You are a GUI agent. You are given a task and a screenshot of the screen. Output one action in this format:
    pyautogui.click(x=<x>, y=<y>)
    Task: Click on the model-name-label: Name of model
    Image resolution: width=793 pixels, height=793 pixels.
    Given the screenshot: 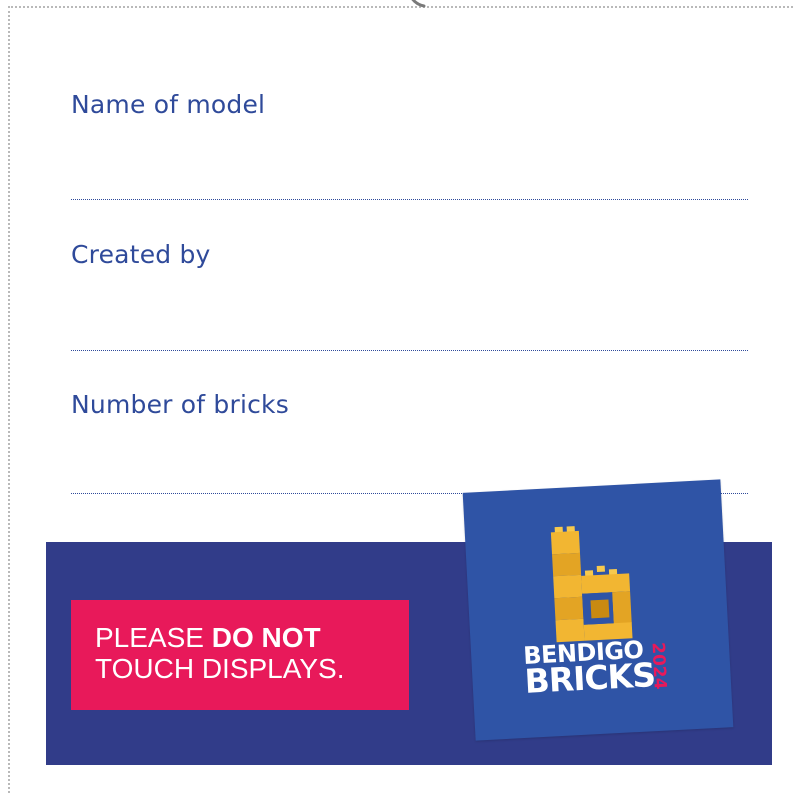 What is the action you would take?
    pyautogui.click(x=168, y=104)
    